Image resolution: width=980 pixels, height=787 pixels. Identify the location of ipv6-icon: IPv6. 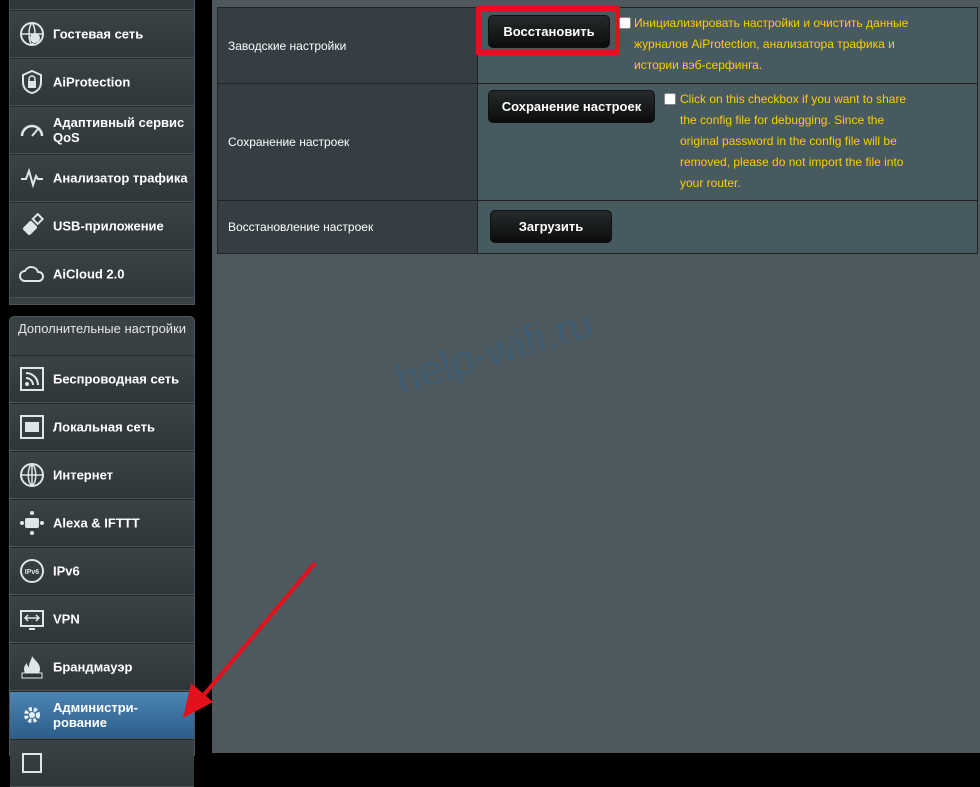
(32, 571).